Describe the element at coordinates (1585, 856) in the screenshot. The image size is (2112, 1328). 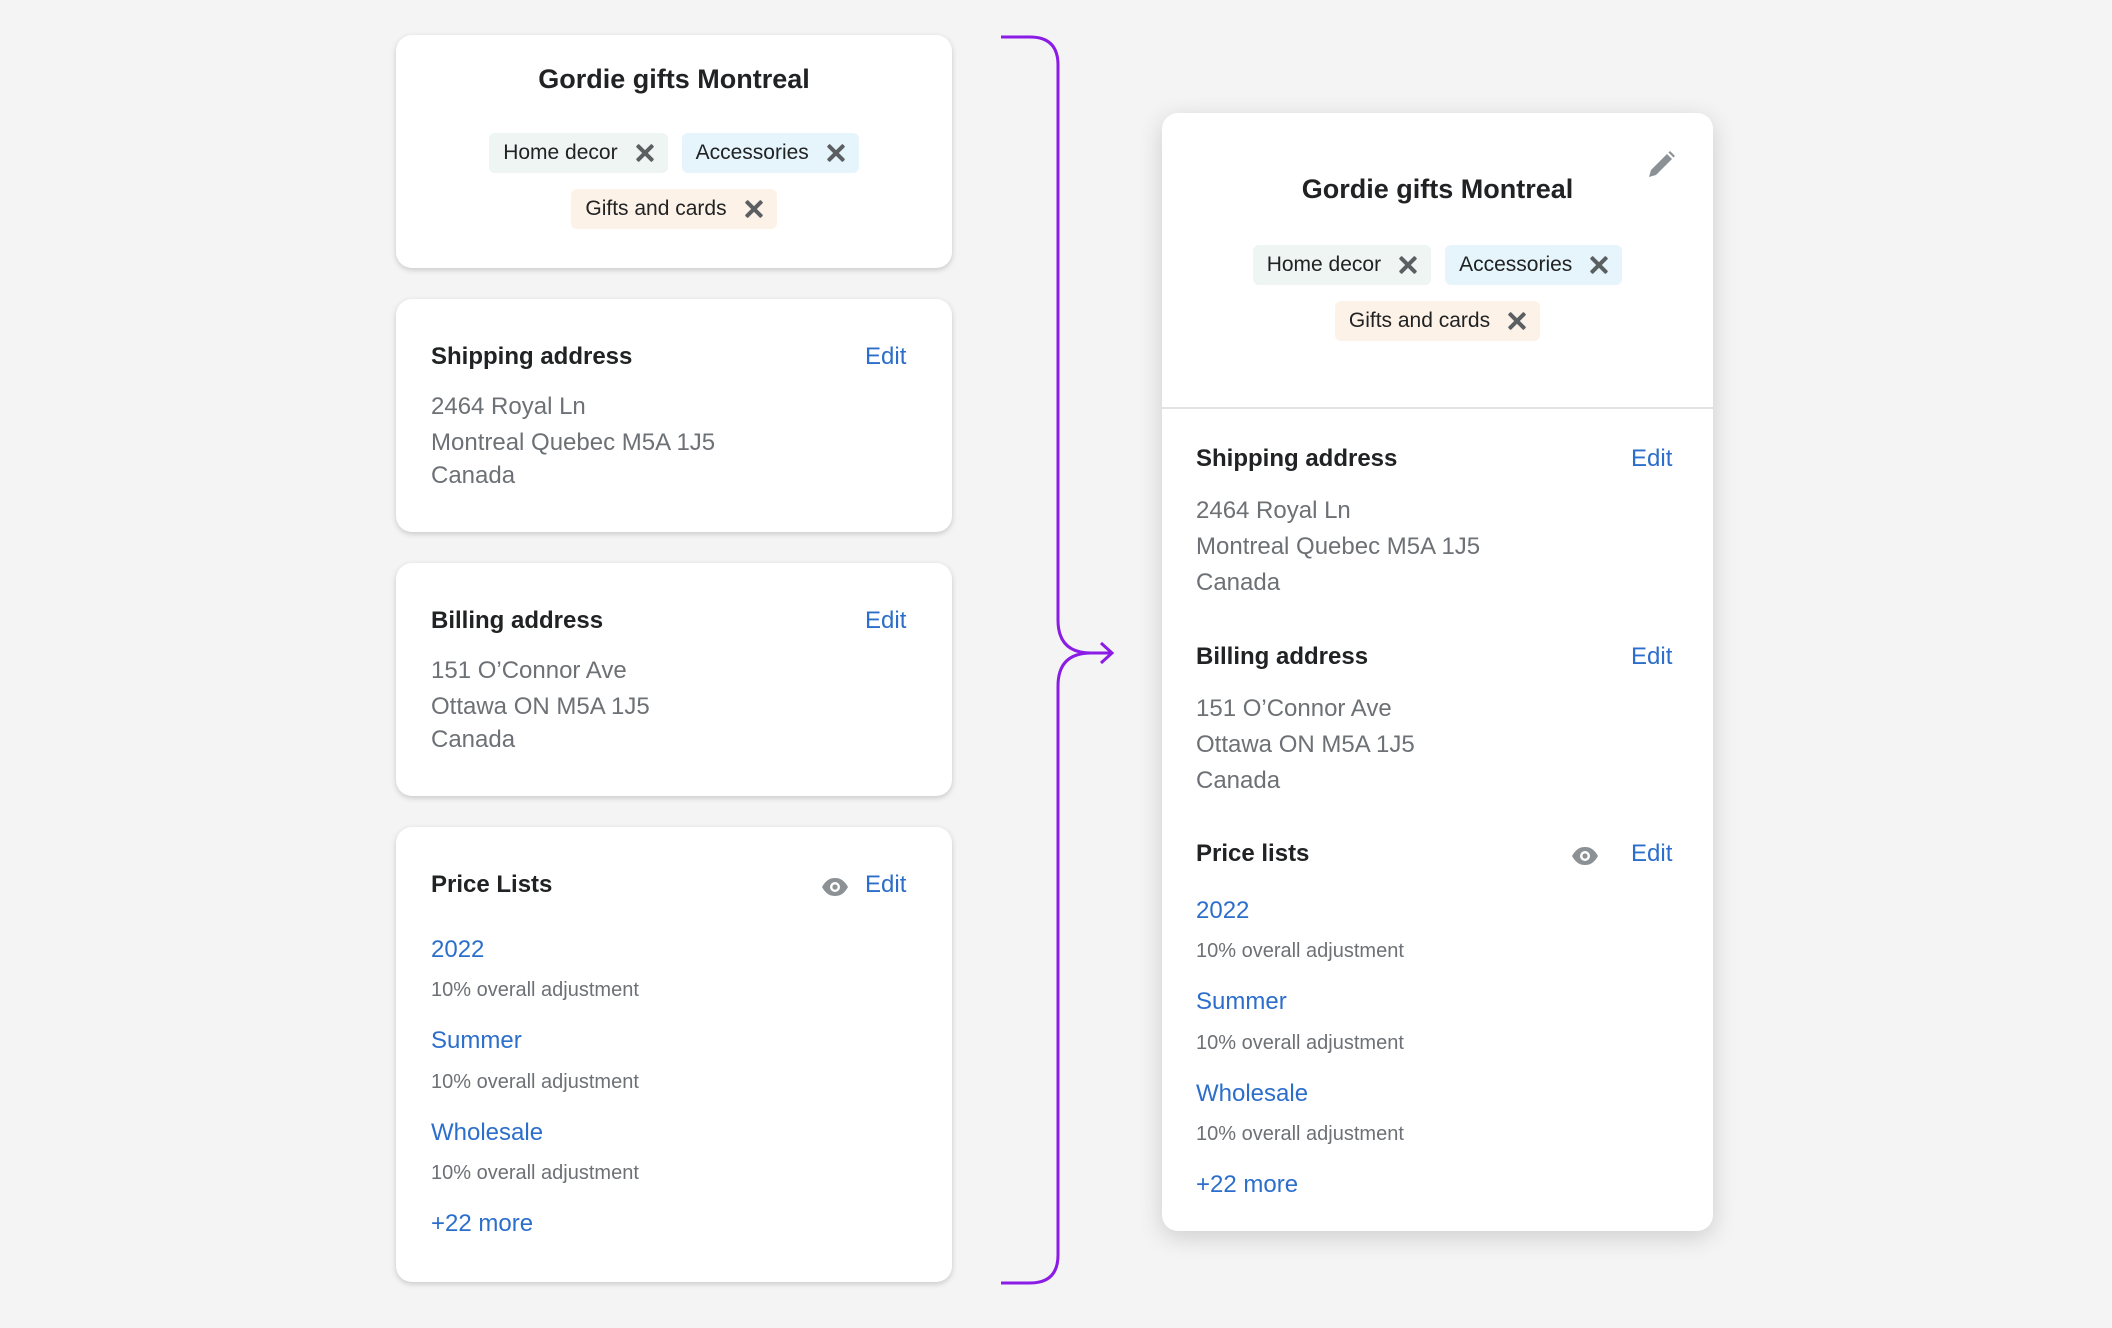
I see `eye-icon` at that location.